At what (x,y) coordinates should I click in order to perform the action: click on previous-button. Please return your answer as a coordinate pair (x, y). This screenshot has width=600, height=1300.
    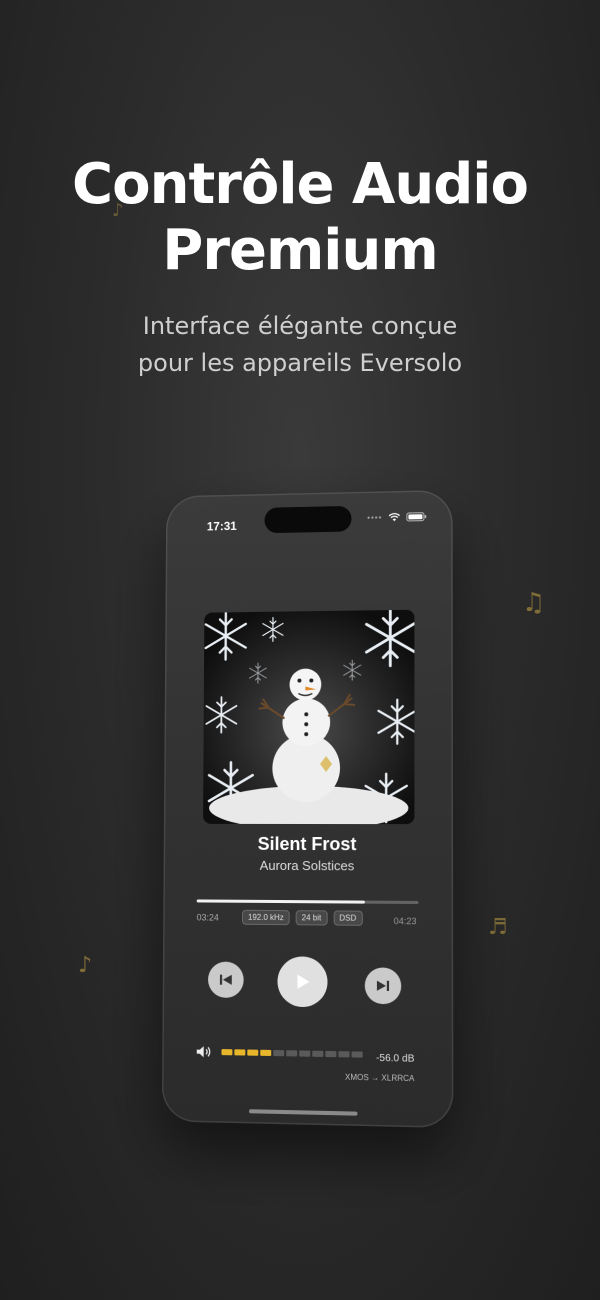
    Looking at the image, I should click on (226, 979).